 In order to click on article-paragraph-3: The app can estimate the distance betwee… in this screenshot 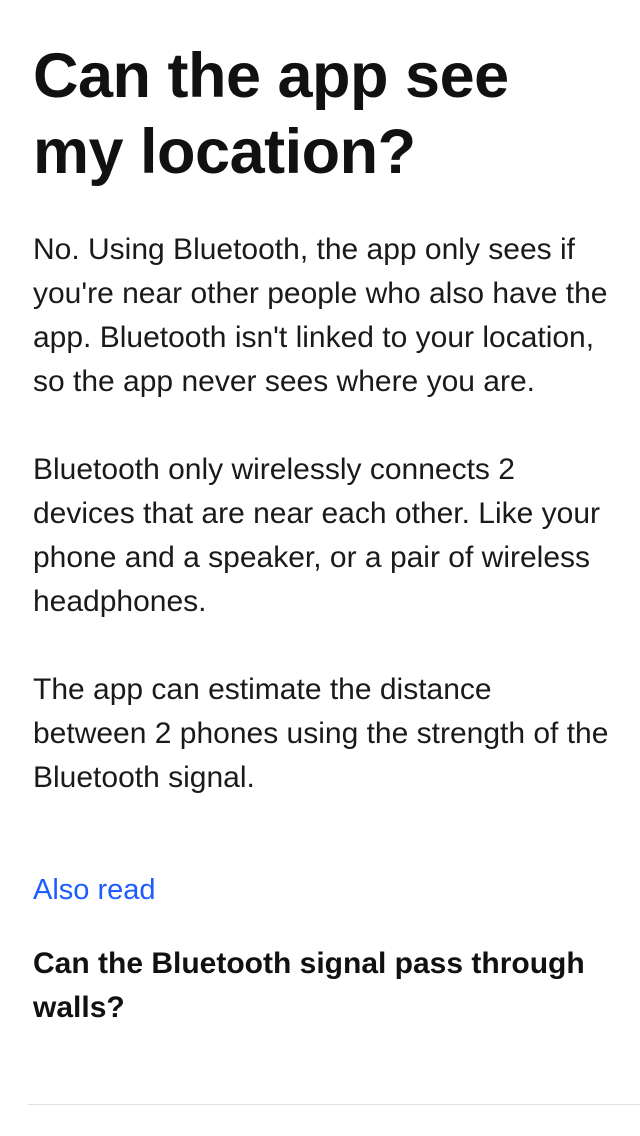, I will do `click(321, 733)`.